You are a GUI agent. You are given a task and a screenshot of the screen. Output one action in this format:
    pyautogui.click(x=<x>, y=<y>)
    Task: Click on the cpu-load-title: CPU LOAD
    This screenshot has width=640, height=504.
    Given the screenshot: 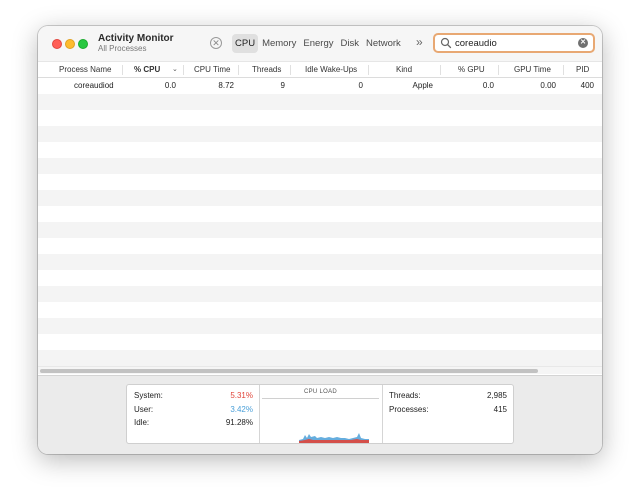 What is the action you would take?
    pyautogui.click(x=320, y=392)
    